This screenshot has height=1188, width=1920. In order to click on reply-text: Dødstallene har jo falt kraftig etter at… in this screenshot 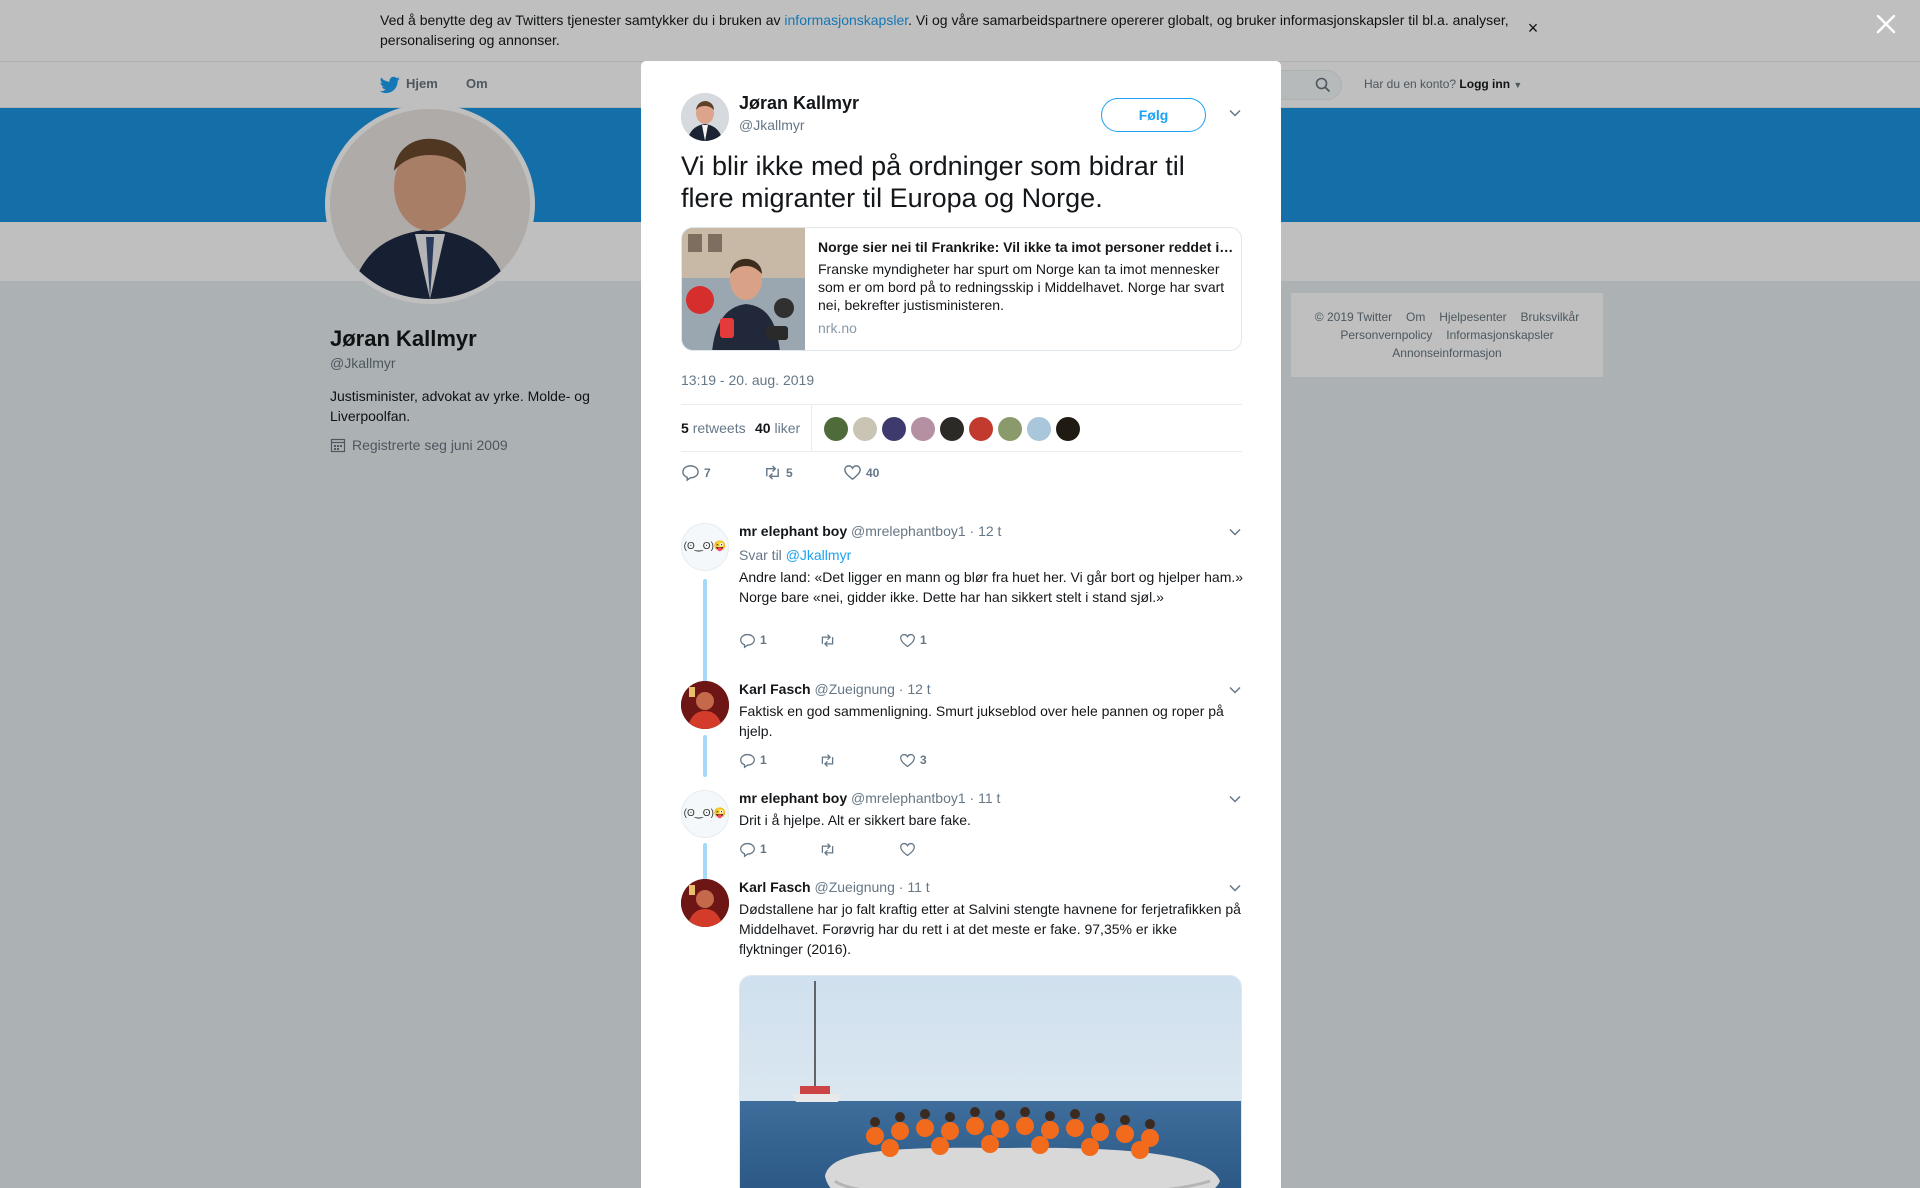, I will do `click(990, 929)`.